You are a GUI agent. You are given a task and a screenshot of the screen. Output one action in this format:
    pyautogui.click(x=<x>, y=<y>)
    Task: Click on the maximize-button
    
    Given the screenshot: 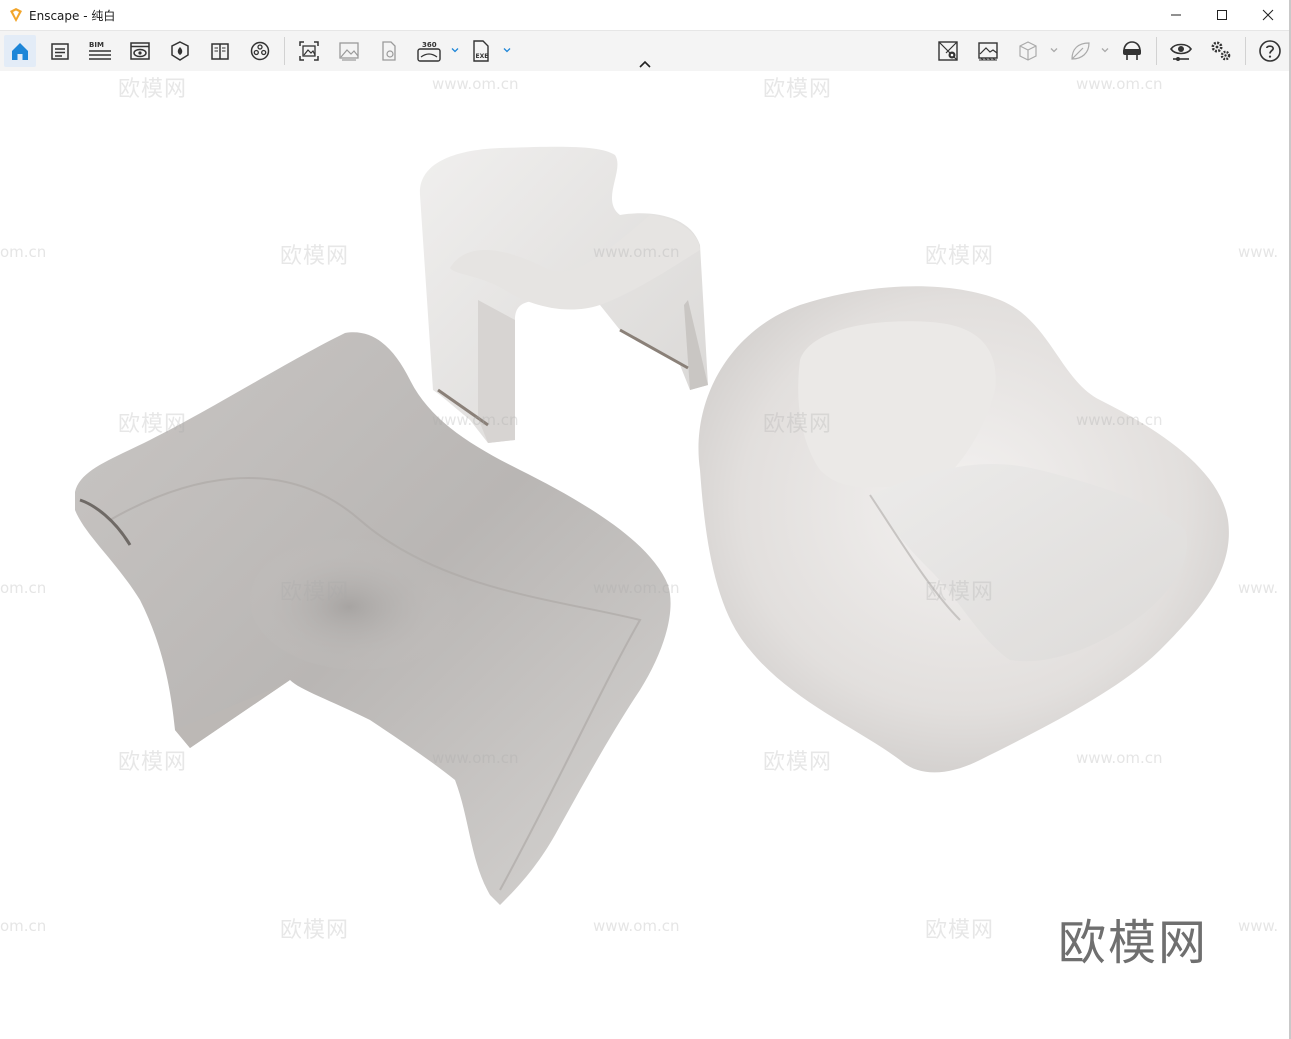 What is the action you would take?
    pyautogui.click(x=1222, y=15)
    